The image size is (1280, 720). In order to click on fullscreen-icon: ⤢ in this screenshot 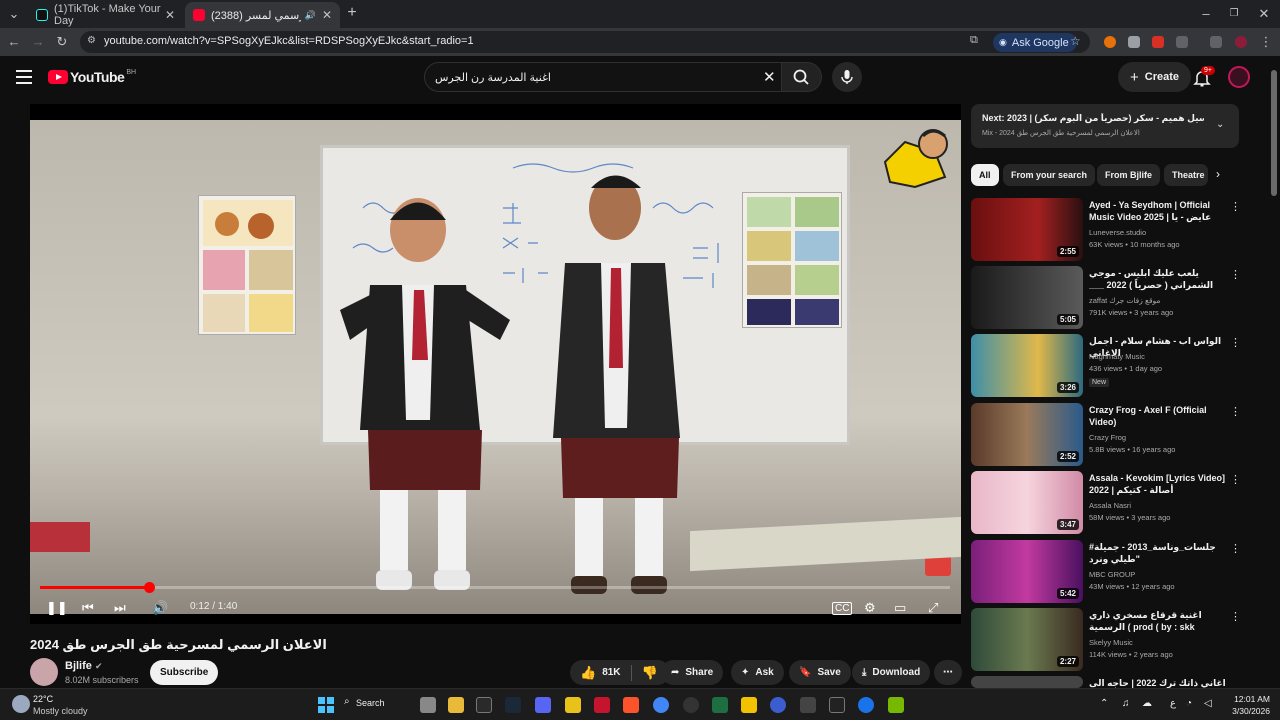, I will do `click(933, 608)`.